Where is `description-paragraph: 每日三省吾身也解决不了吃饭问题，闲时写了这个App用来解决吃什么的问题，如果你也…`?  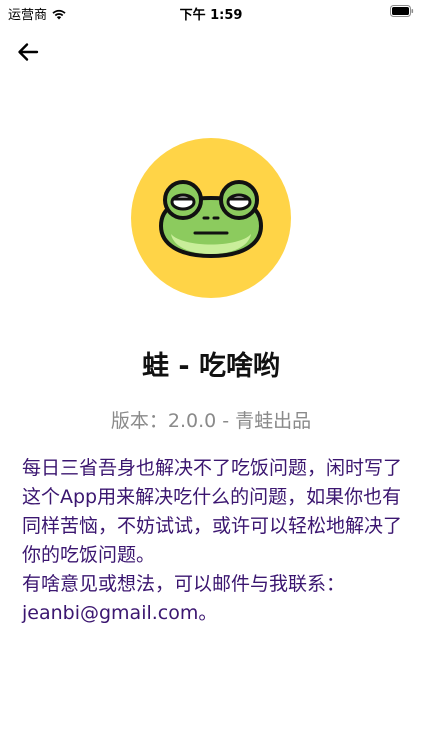 description-paragraph: 每日三省吾身也解决不了吃饭问题，闲时写了这个App用来解决吃什么的问题，如果你也… is located at coordinates (212, 511).